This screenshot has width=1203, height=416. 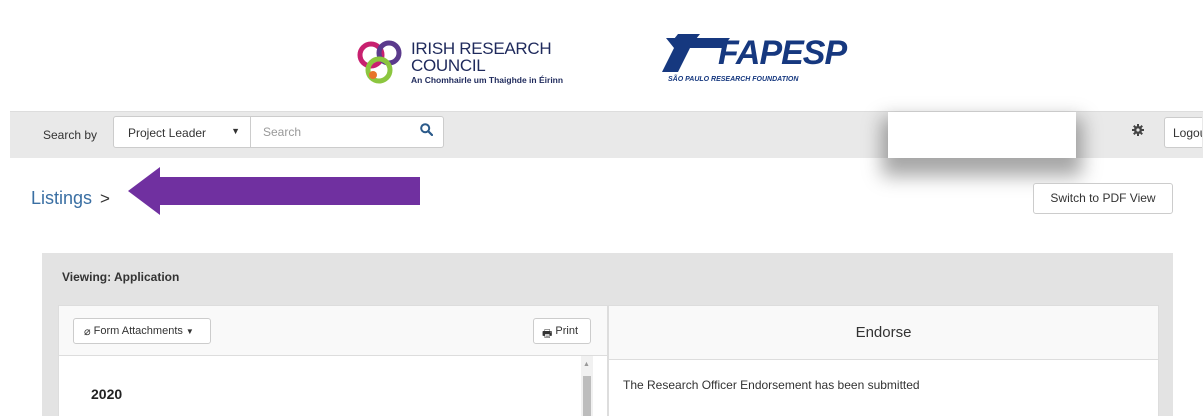 I want to click on form-attachments-button: ⌀ Form Attachments ▼, so click(x=142, y=331).